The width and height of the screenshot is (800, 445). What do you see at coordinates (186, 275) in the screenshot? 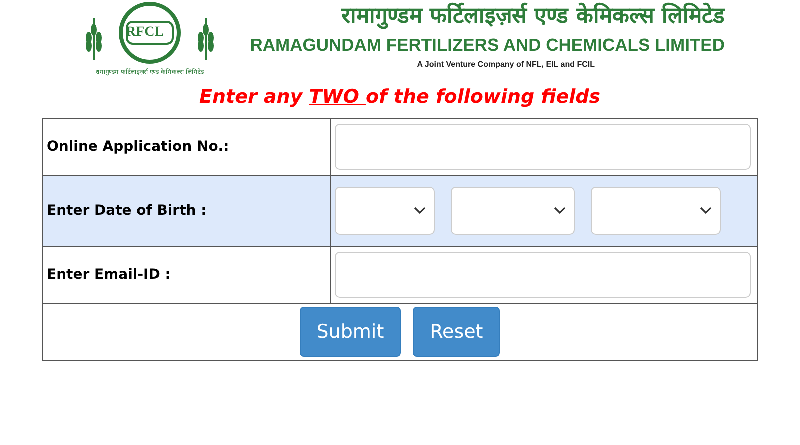
I see `field-label: Enter Email-ID :` at bounding box center [186, 275].